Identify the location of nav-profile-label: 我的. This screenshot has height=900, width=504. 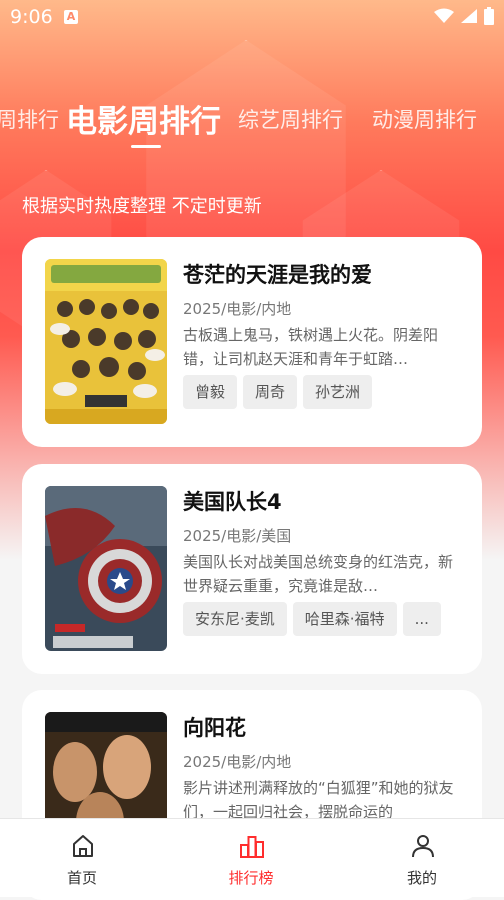
(421, 878).